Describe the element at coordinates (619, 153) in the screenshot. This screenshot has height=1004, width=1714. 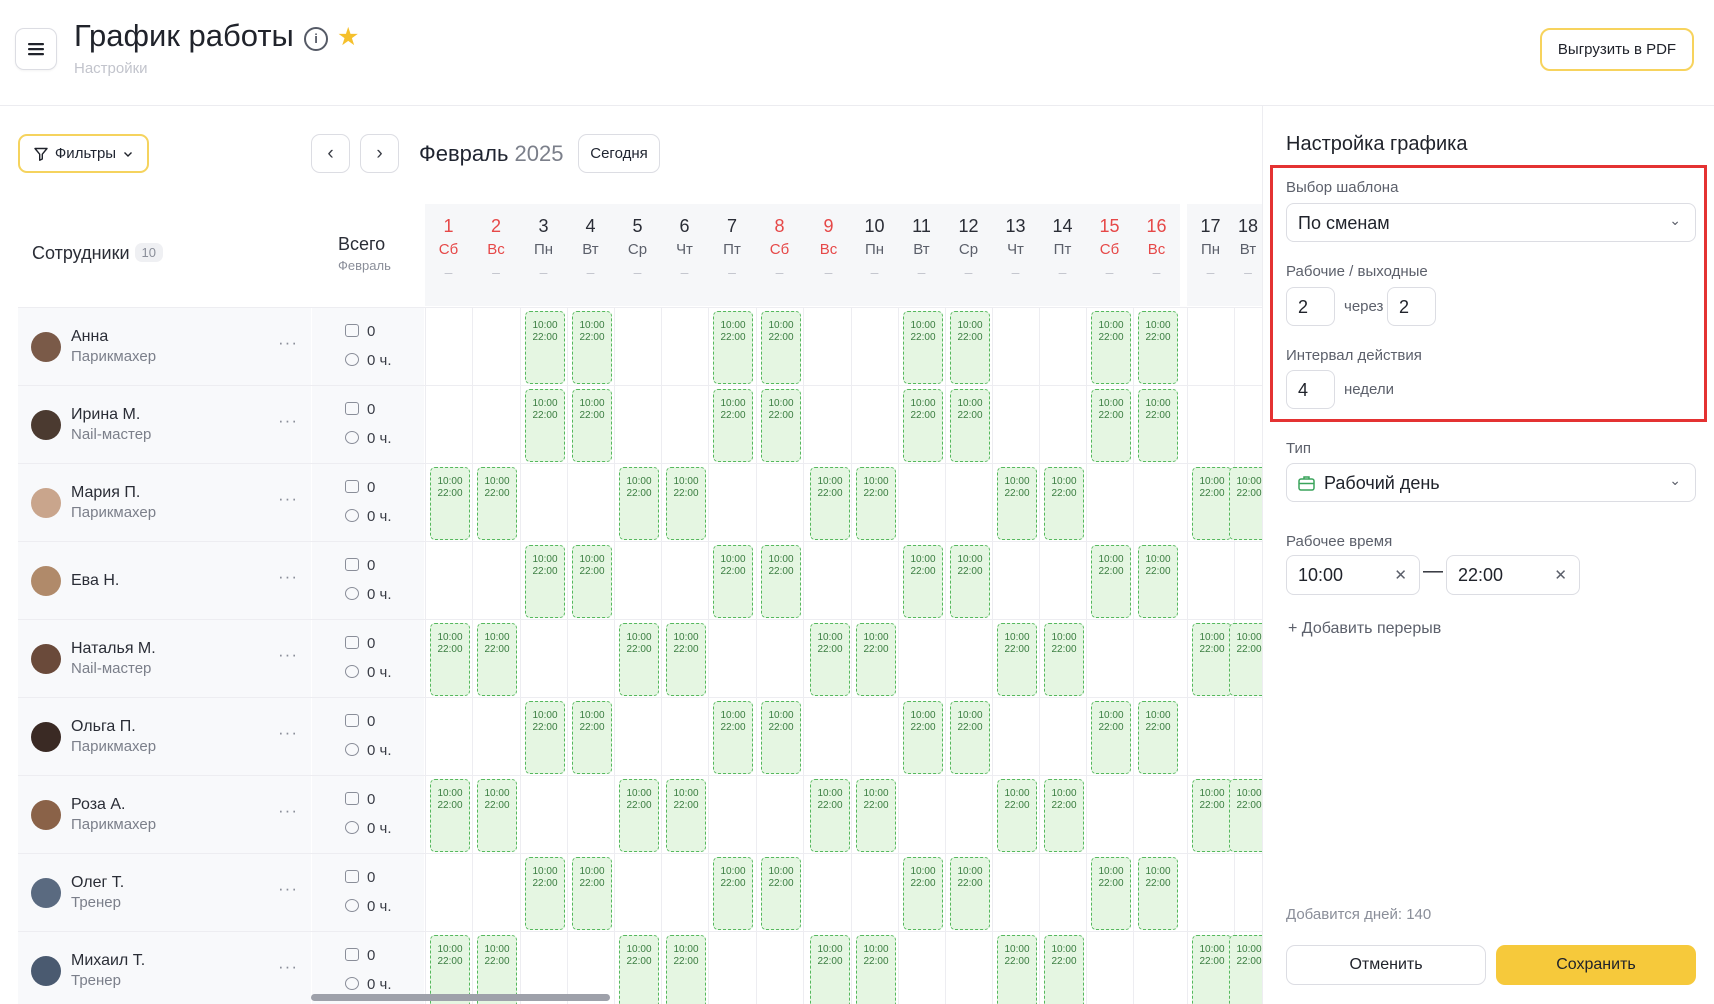
I see `today-button: Сегодня` at that location.